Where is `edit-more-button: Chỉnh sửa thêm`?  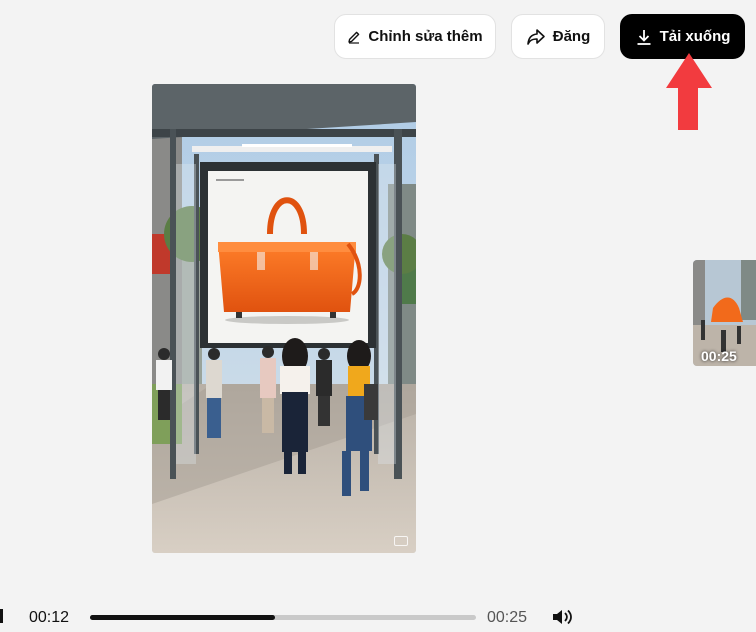 edit-more-button: Chỉnh sửa thêm is located at coordinates (415, 36).